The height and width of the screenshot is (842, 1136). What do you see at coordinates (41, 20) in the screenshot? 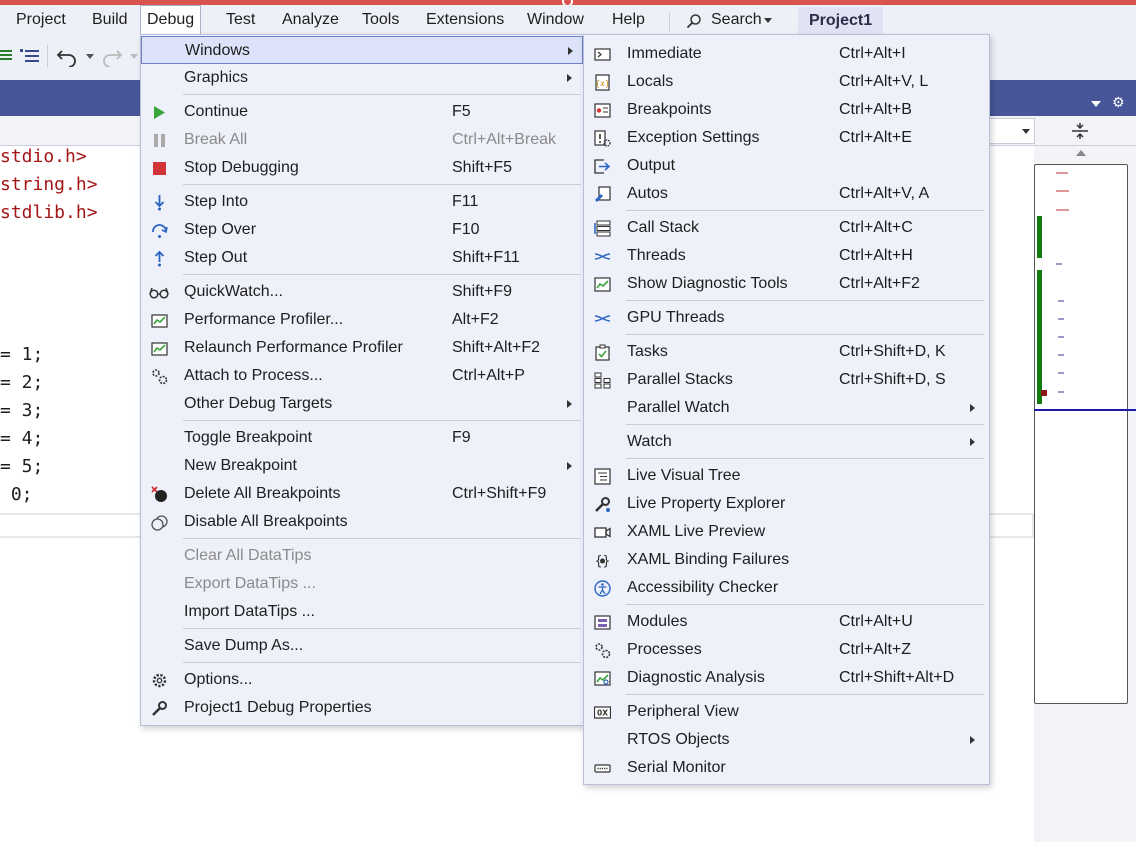
I see `menu-project: Project` at bounding box center [41, 20].